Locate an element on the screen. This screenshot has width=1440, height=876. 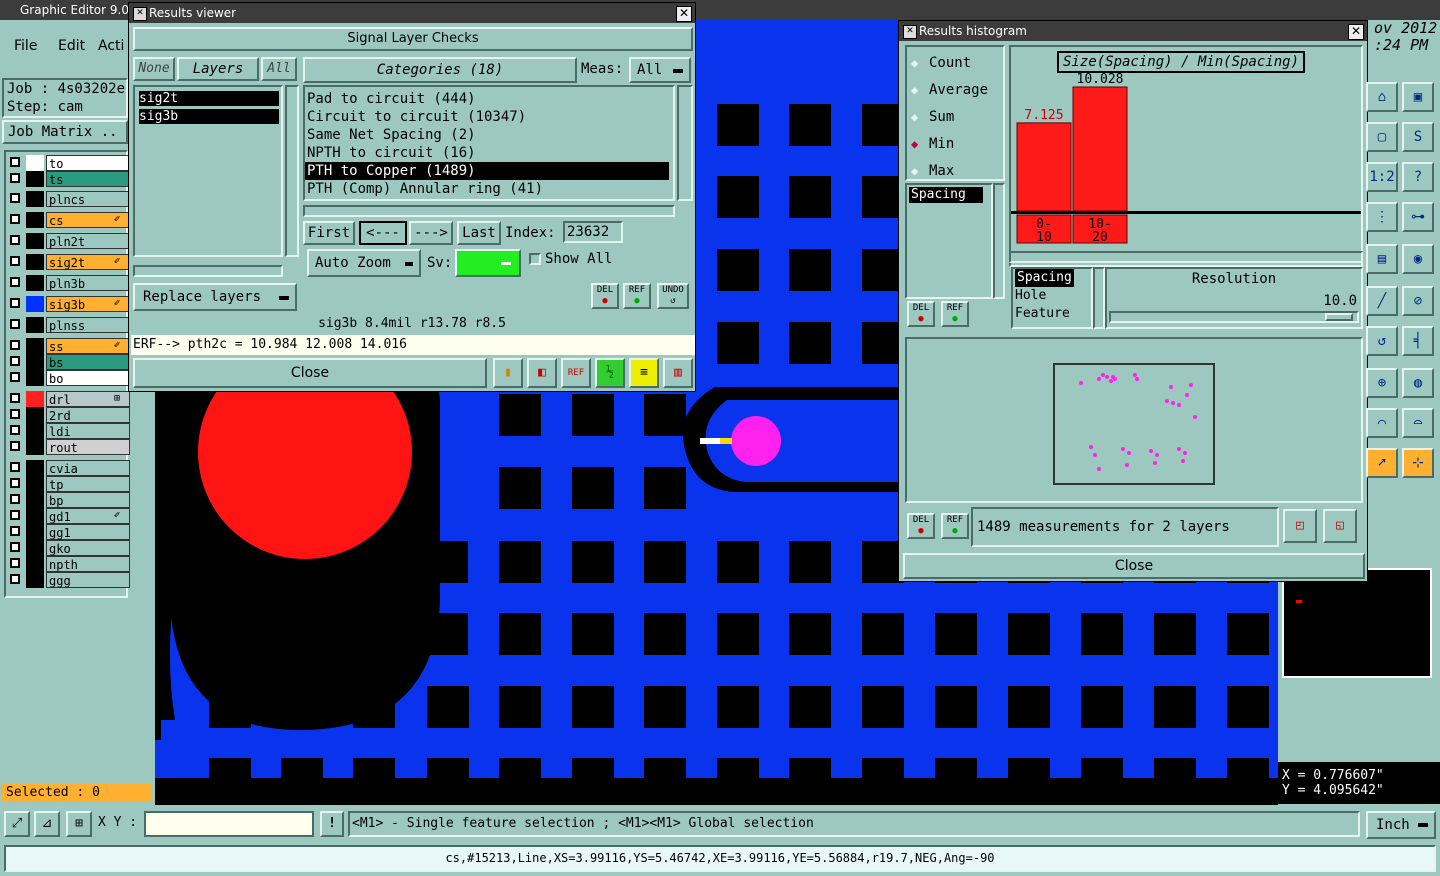
del-button: DEL ● is located at coordinates (605, 296).